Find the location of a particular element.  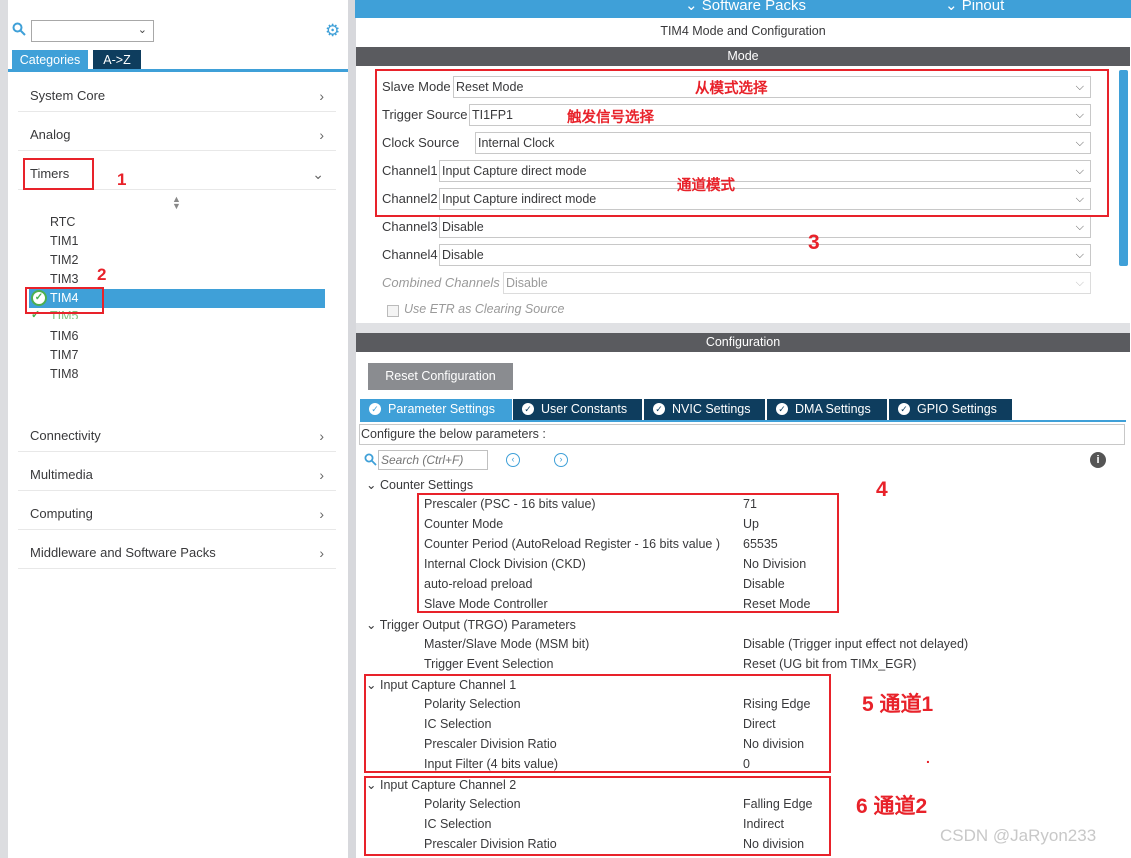

annotation-6: 6 通道2 is located at coordinates (892, 806).